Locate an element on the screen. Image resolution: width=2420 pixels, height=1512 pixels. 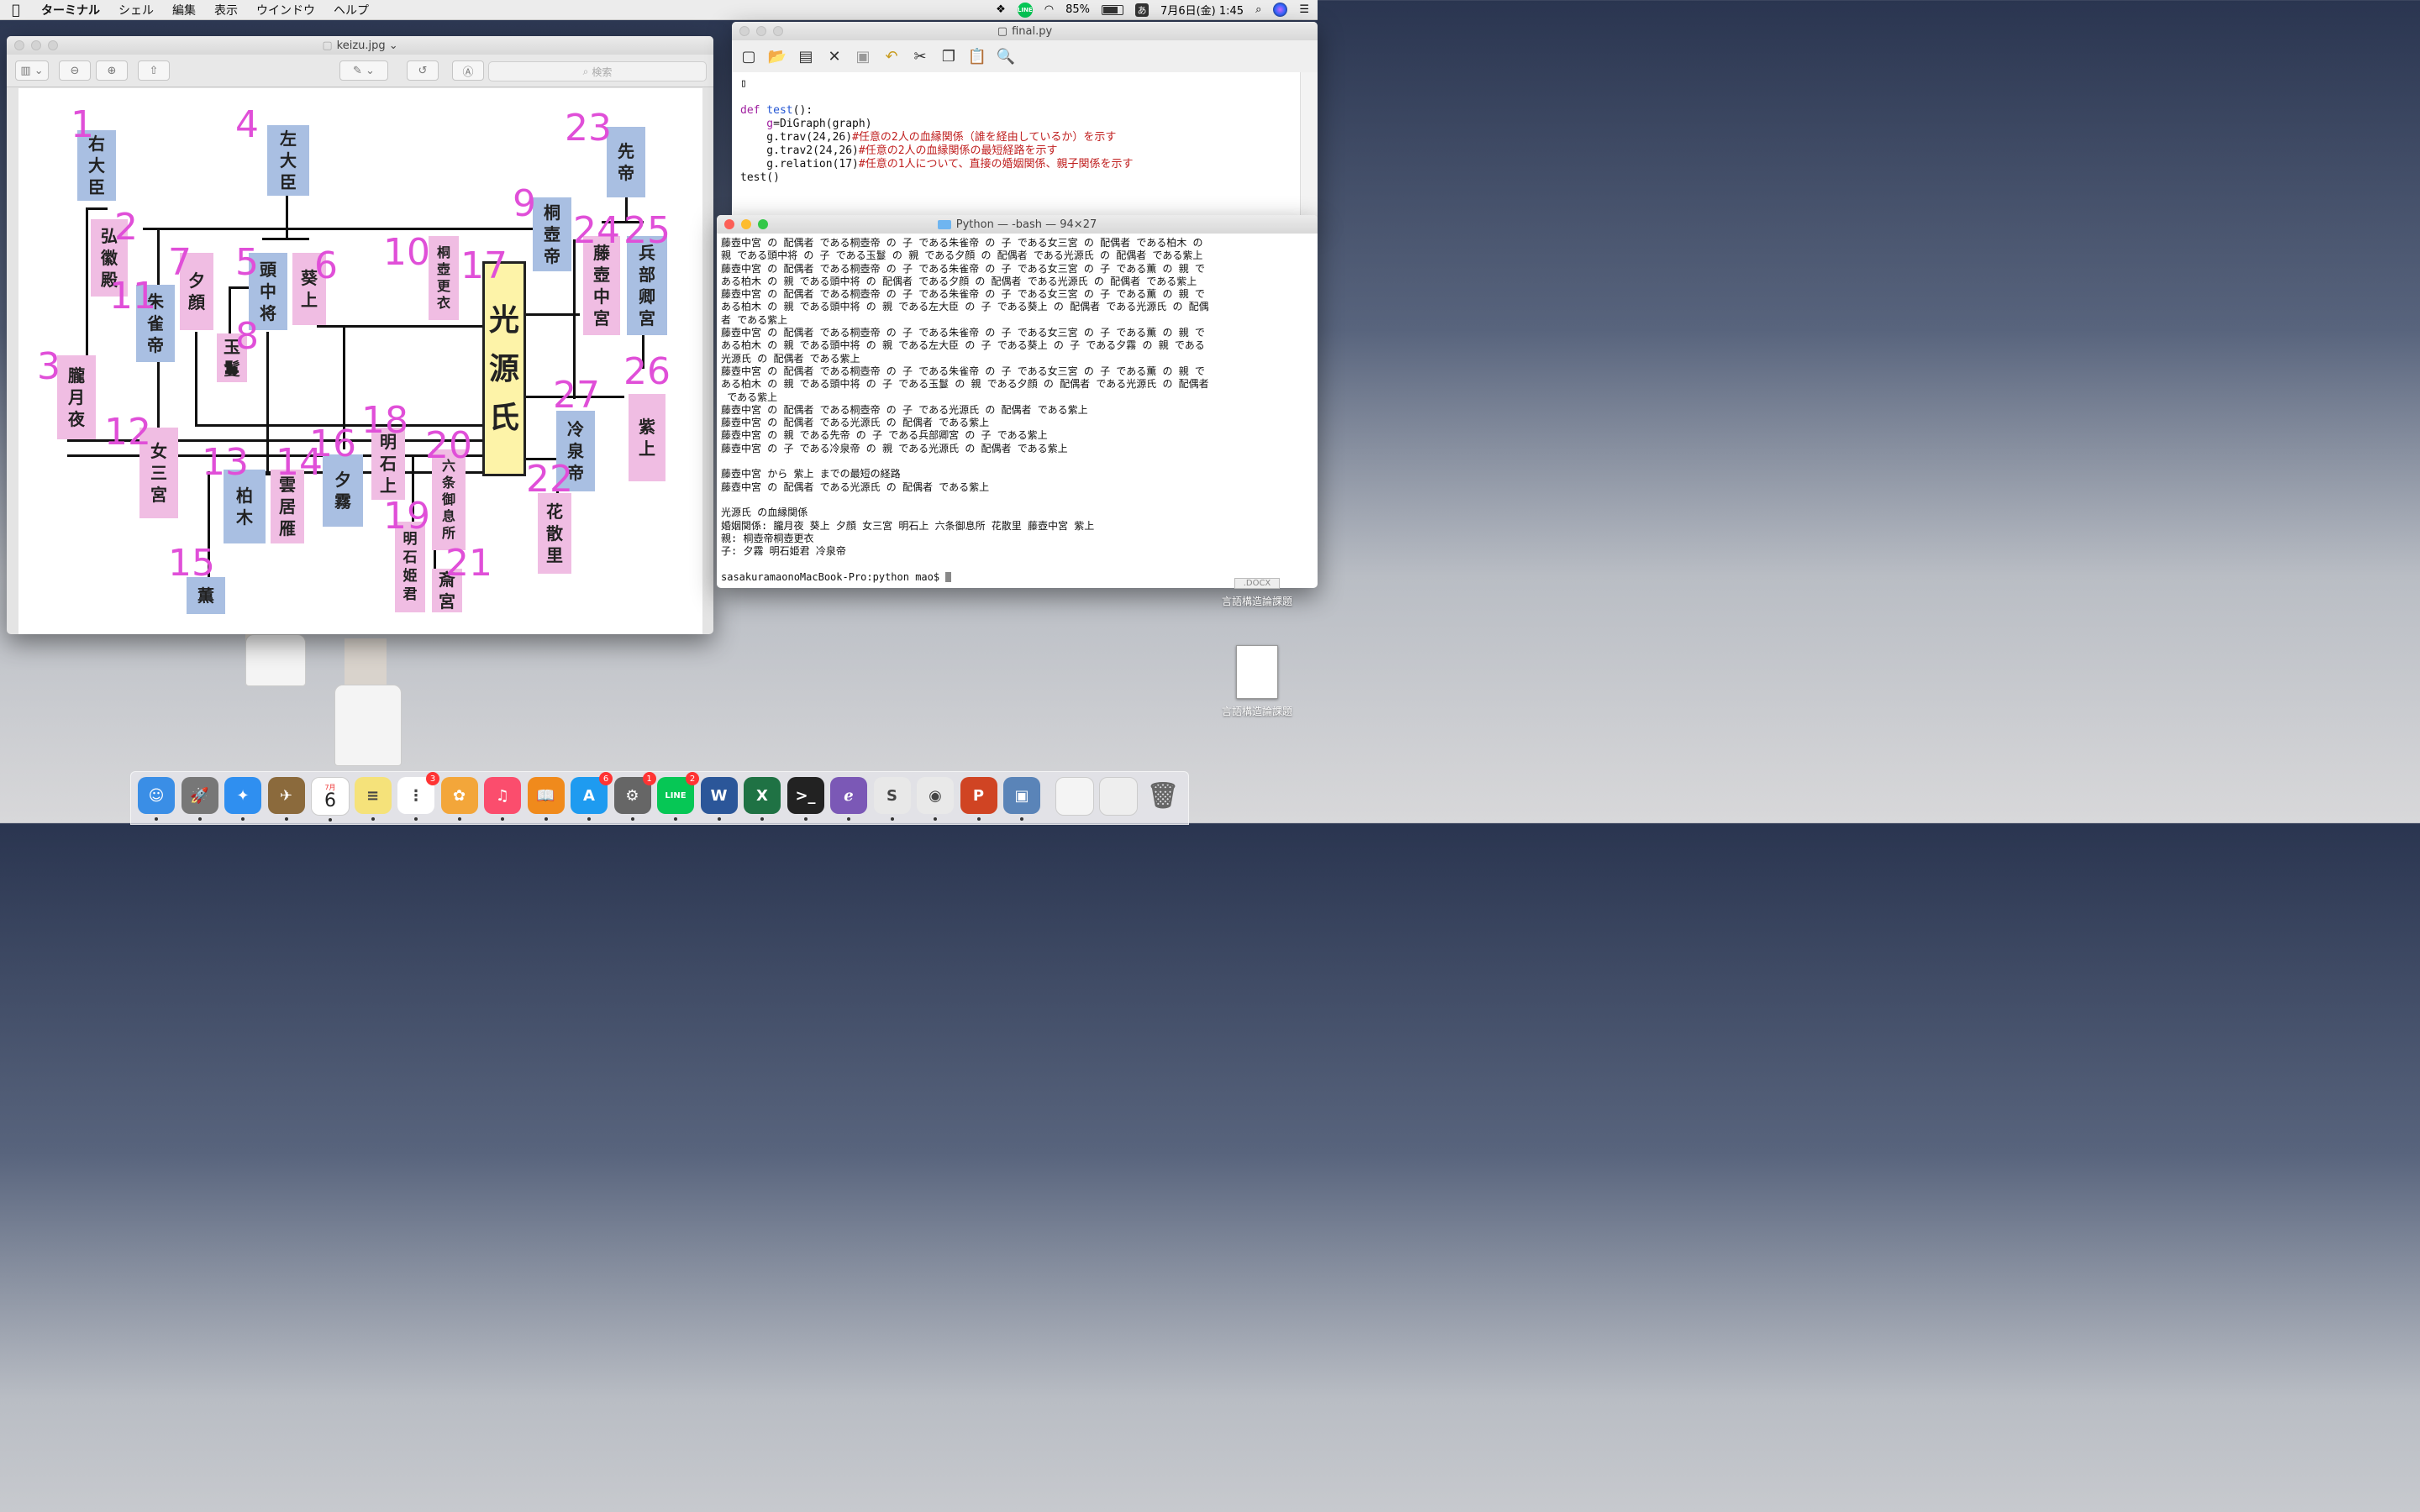
menu-edit: 編集 is located at coordinates (184, 10).